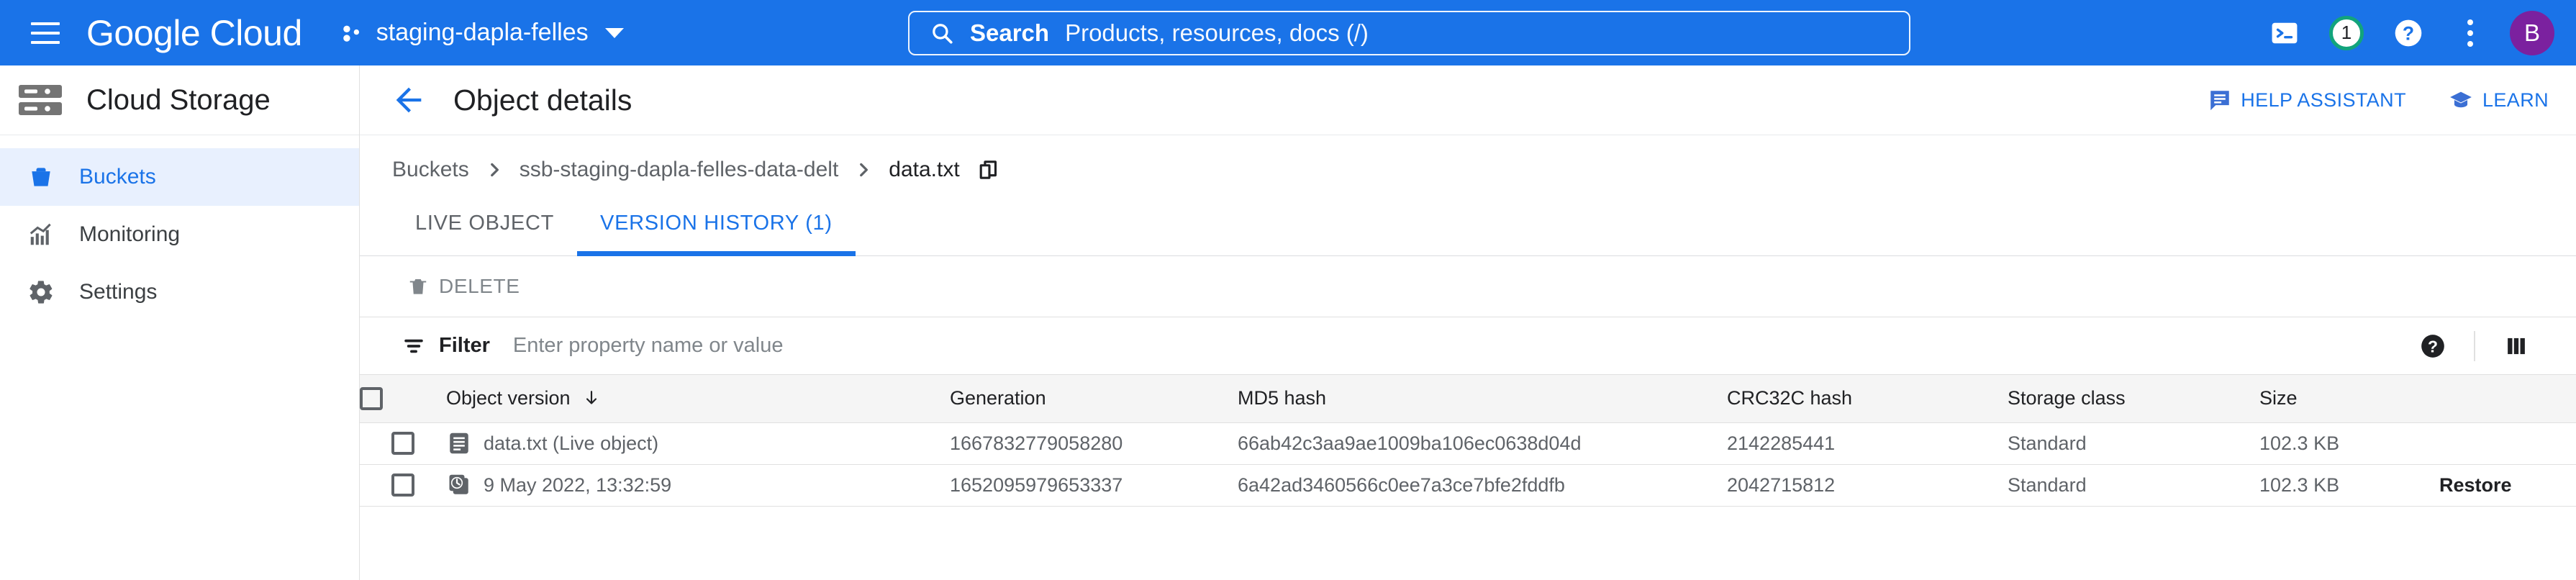 The width and height of the screenshot is (2576, 580). What do you see at coordinates (1010, 32) in the screenshot?
I see `search-label: Search` at bounding box center [1010, 32].